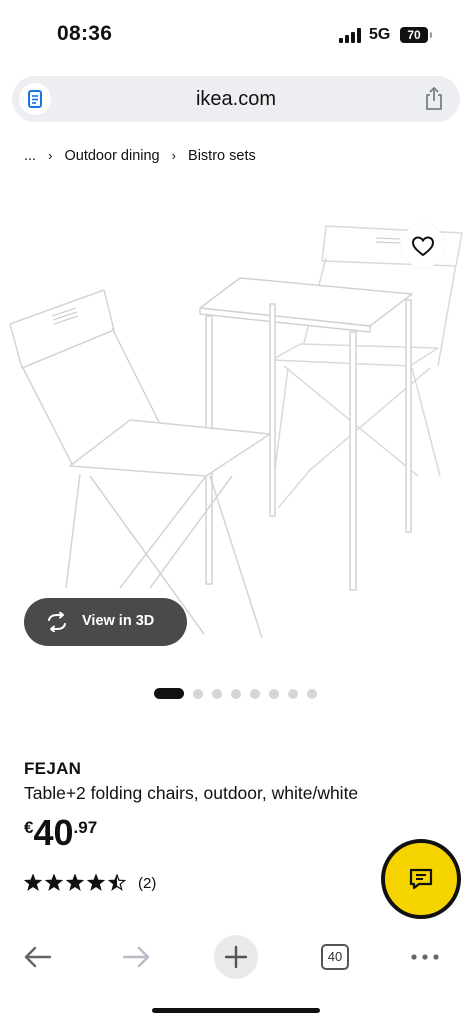 This screenshot has width=472, height=1024. I want to click on back-arrow-icon, so click(38, 957).